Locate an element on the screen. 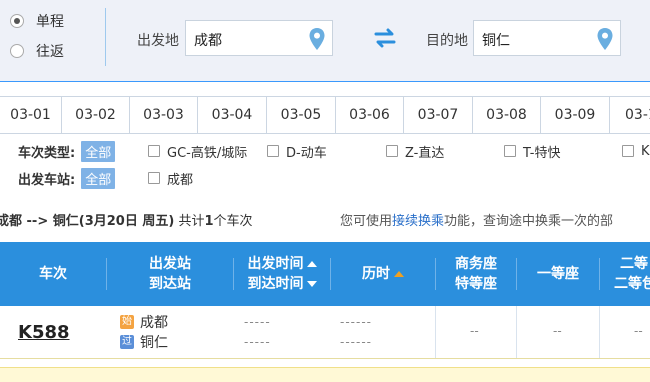 The height and width of the screenshot is (382, 650). sort-depart-time: 出发时间 is located at coordinates (282, 264).